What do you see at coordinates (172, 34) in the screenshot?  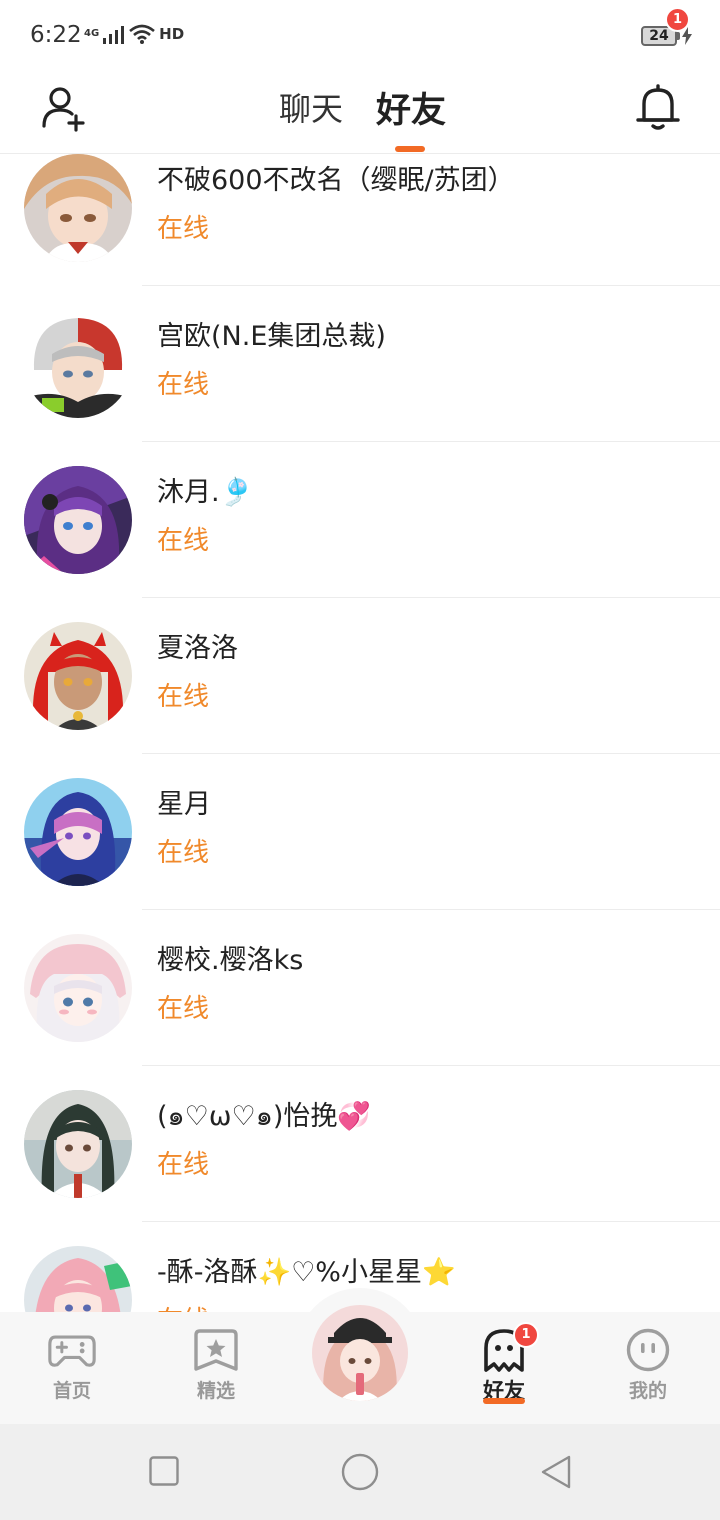 I see `hd-indicator: HD` at bounding box center [172, 34].